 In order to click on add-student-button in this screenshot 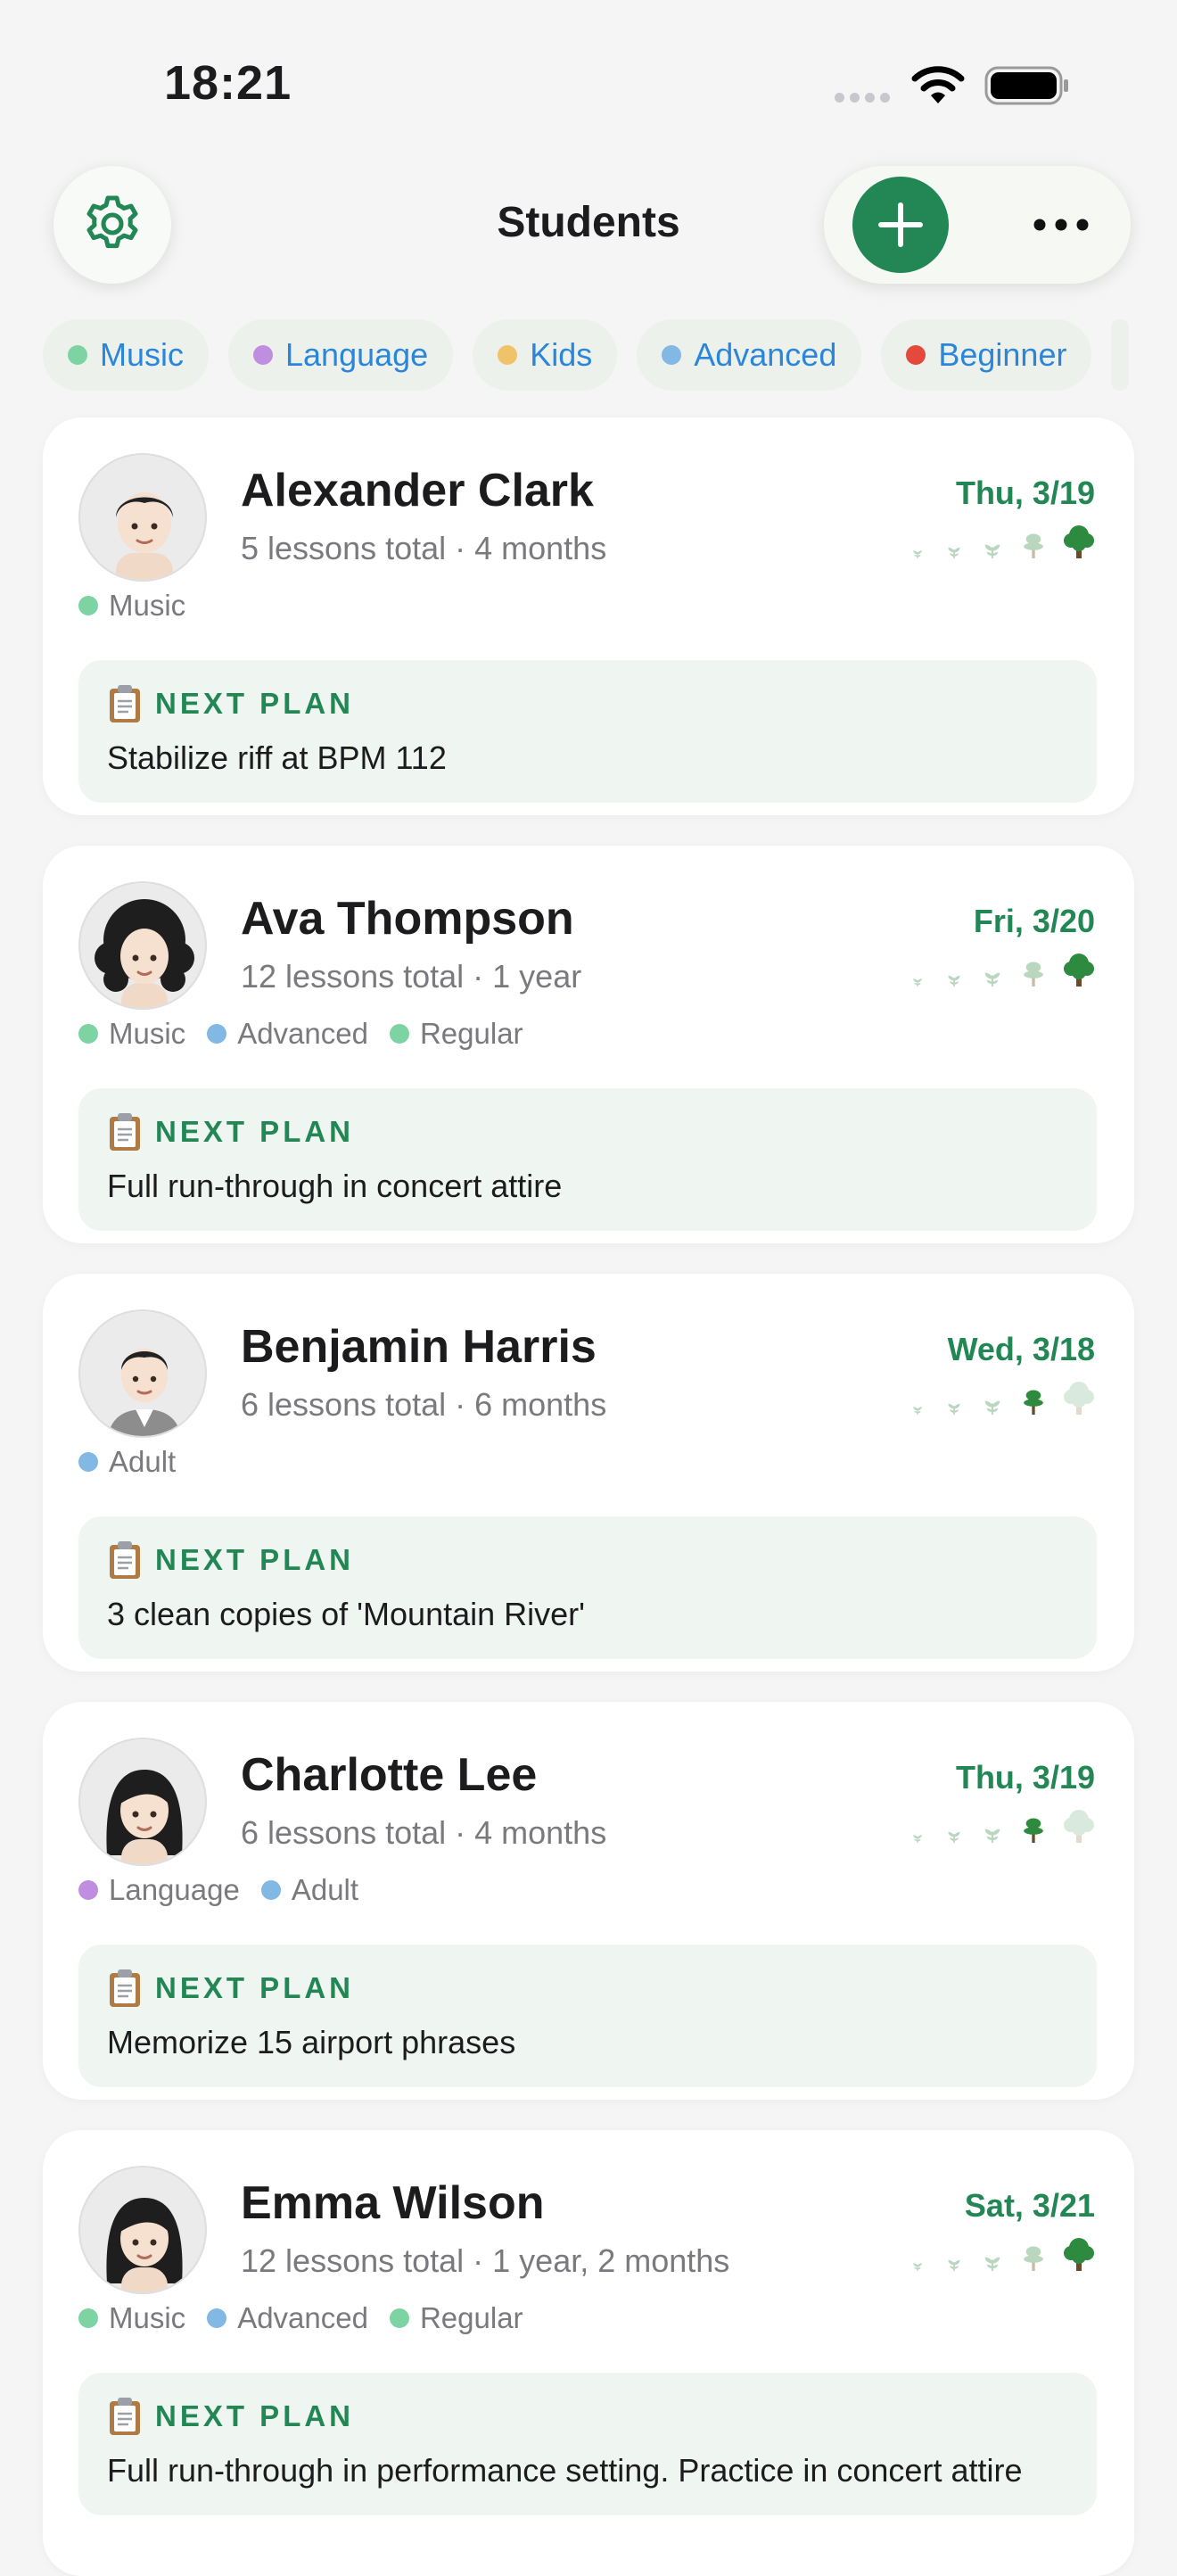, I will do `click(900, 225)`.